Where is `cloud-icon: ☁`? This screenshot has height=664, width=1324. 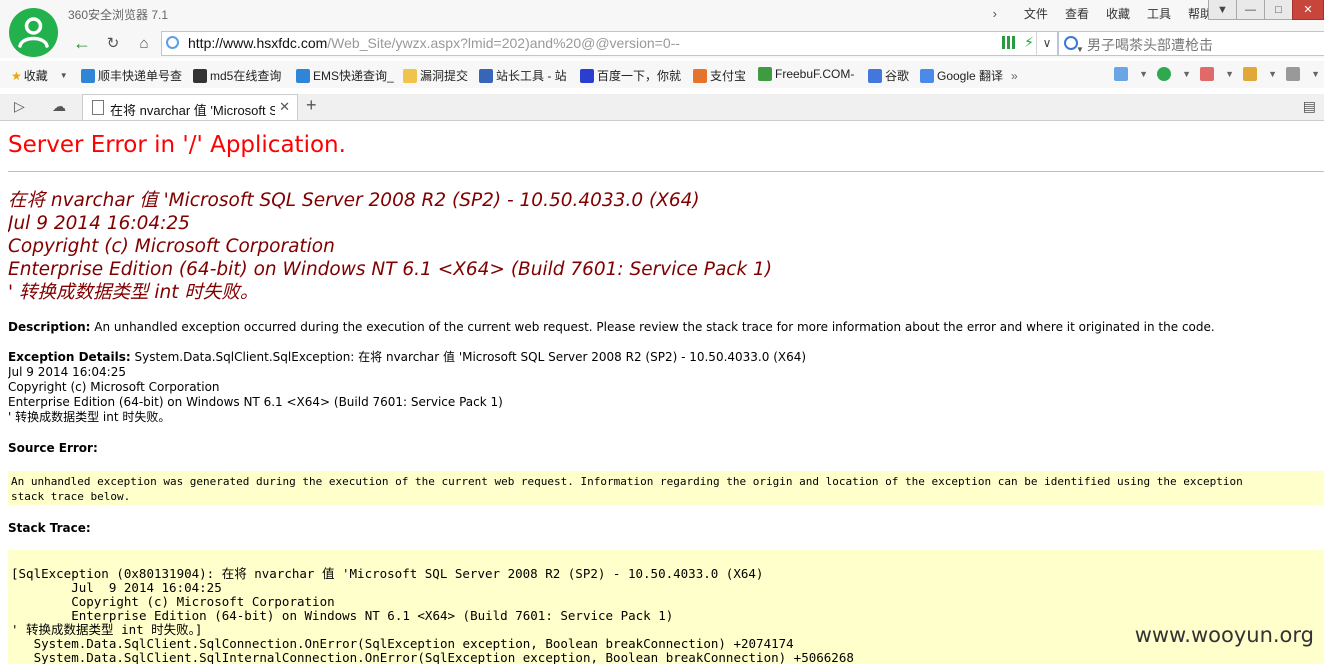
cloud-icon: ☁ is located at coordinates (59, 106).